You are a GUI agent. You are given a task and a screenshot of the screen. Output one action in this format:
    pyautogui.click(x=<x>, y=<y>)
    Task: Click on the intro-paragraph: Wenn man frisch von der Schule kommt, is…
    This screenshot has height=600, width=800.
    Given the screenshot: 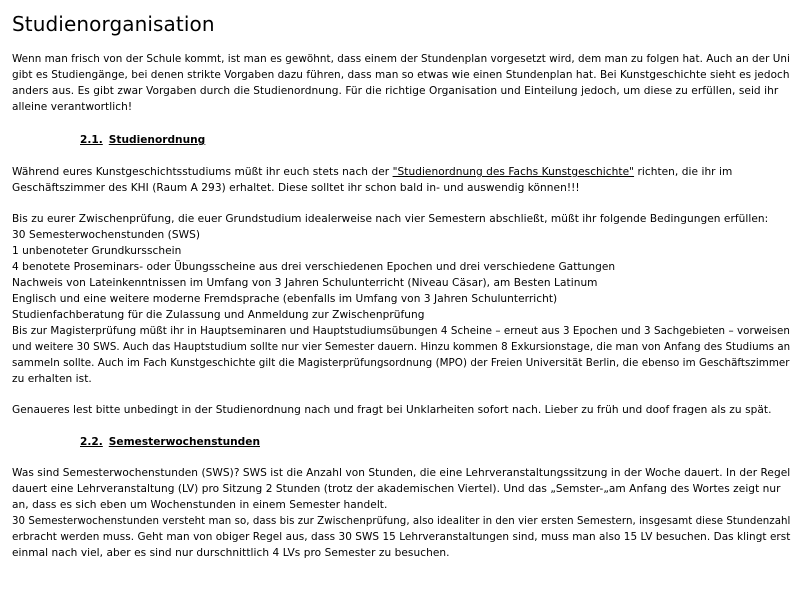 What is the action you would take?
    pyautogui.click(x=402, y=83)
    